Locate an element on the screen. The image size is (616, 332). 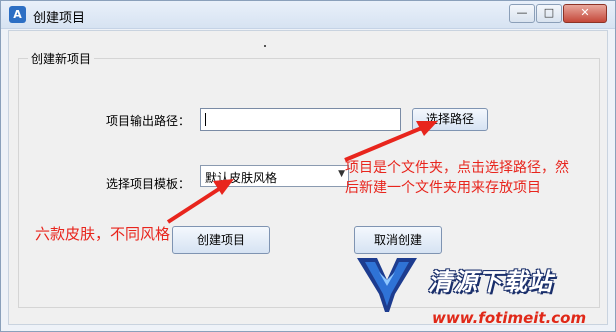
watermark-url: www.fotimeit.com is located at coordinates (509, 318).